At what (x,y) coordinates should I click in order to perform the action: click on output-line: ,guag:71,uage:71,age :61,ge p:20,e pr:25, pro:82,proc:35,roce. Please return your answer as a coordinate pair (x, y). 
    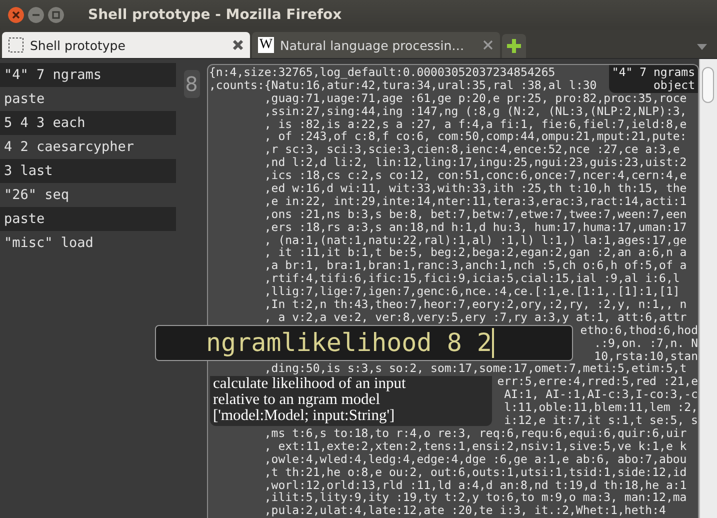
    Looking at the image, I should click on (475, 98).